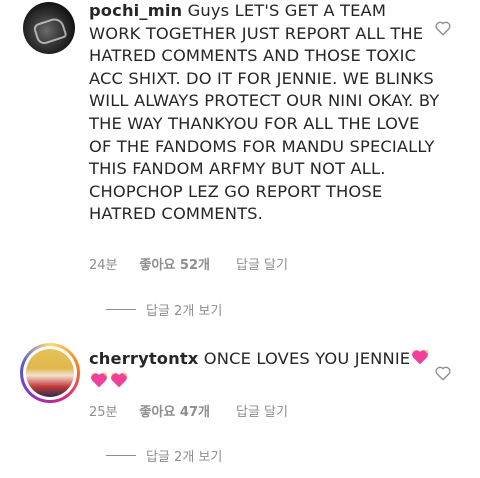 This screenshot has height=478, width=480. I want to click on comment-meta: 24분 좋아요 52개 답글 달기, so click(188, 263).